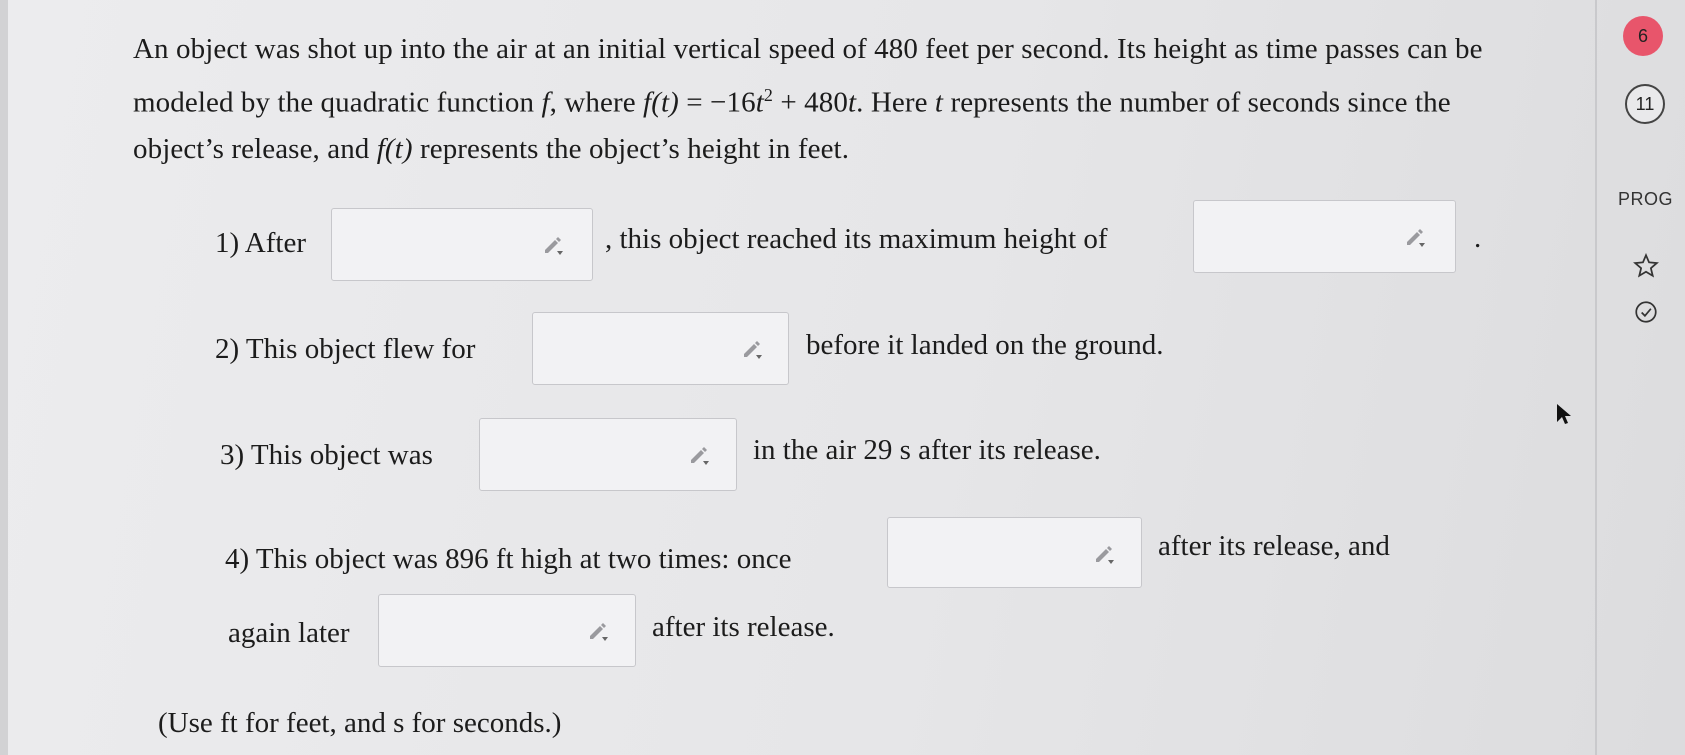 This screenshot has height=755, width=1685. I want to click on intro-math: f, so click(545, 102).